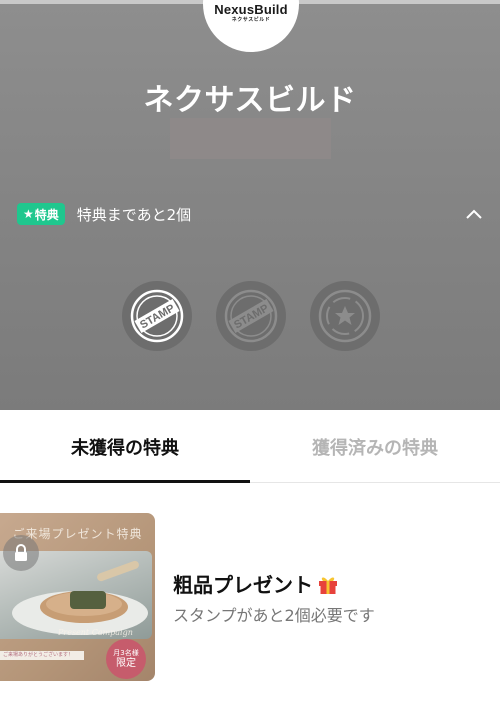 The image size is (500, 711). What do you see at coordinates (328, 585) in the screenshot?
I see `gift-icon` at bounding box center [328, 585].